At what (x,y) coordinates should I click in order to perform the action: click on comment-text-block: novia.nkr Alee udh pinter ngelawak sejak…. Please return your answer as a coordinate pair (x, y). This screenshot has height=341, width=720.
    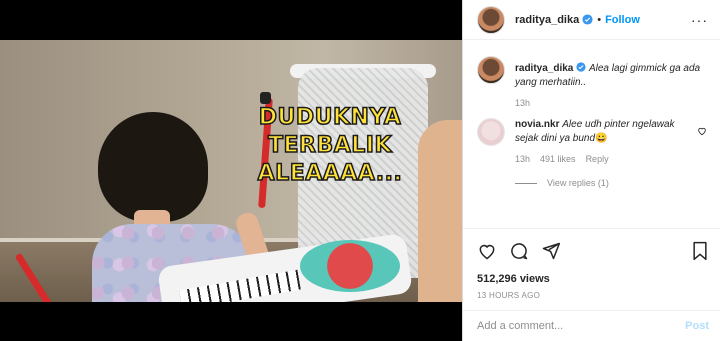
    Looking at the image, I should click on (597, 132).